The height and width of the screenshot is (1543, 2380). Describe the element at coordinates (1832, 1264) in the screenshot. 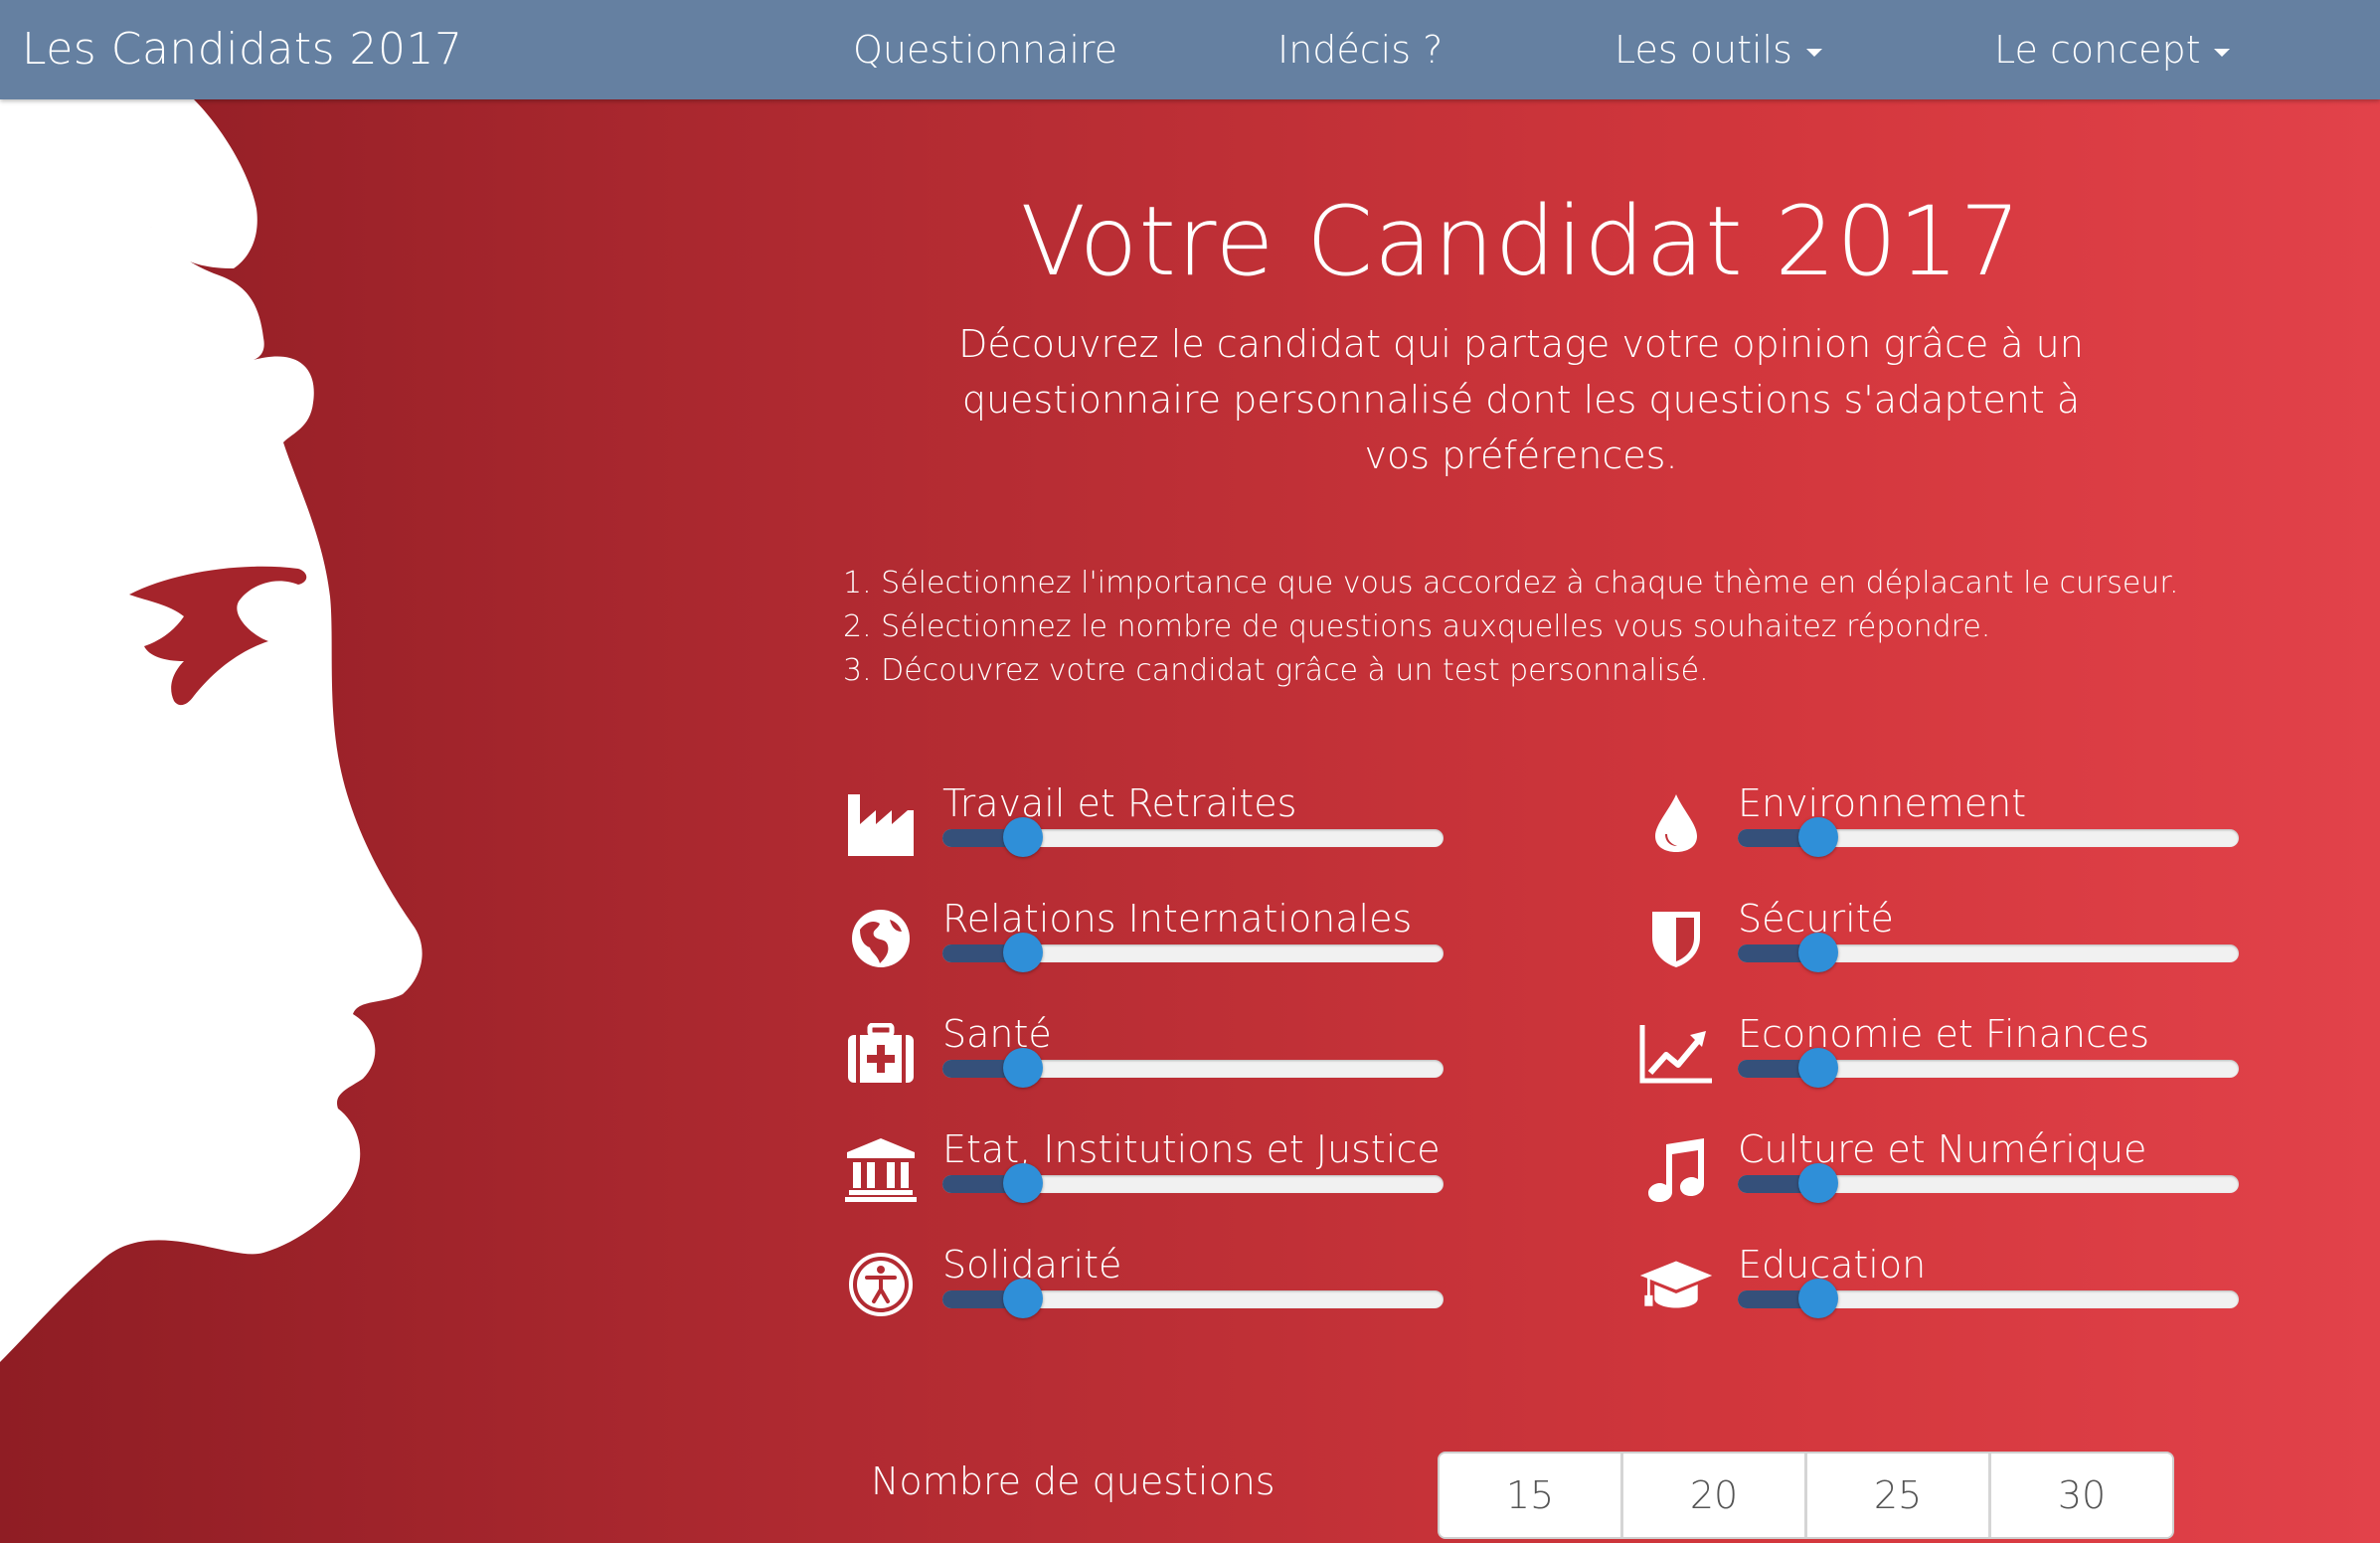

I see `theme-label: Education` at that location.